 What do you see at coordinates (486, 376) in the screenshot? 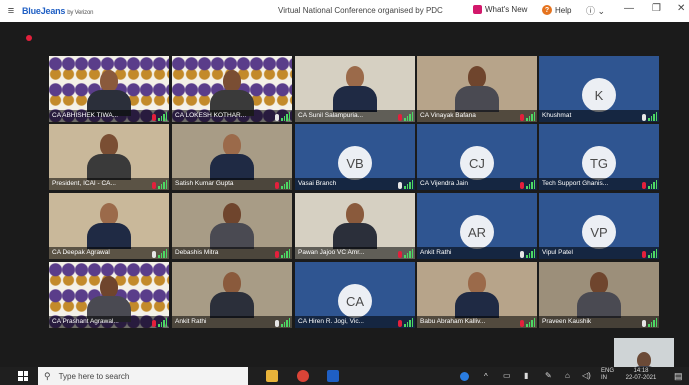
I see `tray-chevron-icon: ^` at bounding box center [486, 376].